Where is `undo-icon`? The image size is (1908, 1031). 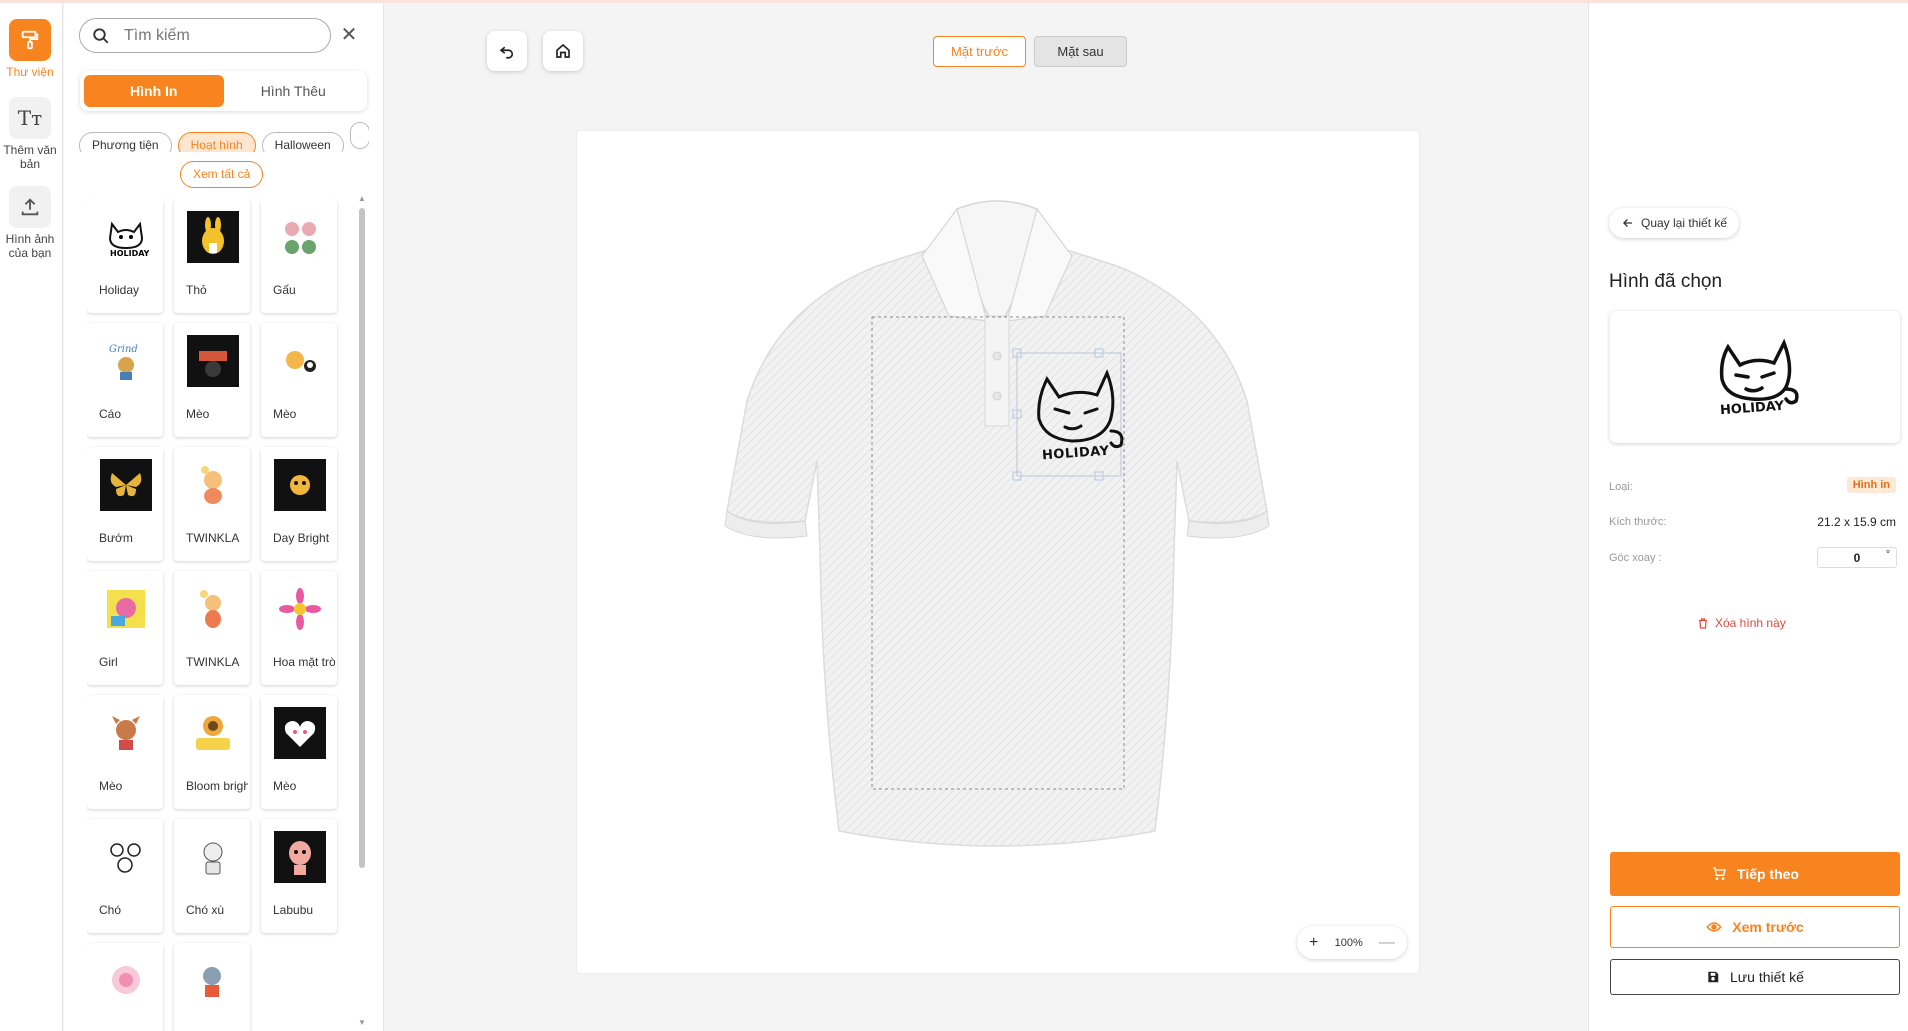 undo-icon is located at coordinates (506, 52).